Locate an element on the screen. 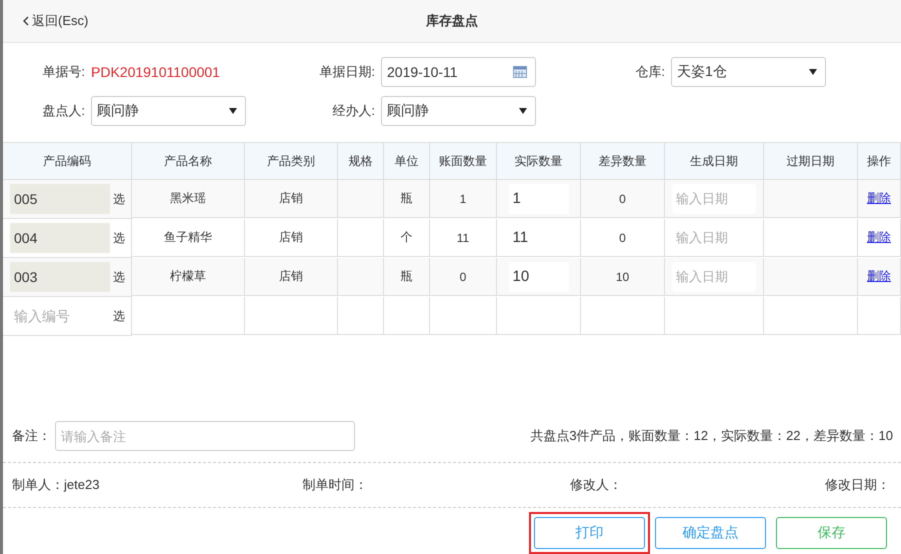  code-field: 005 is located at coordinates (60, 199).